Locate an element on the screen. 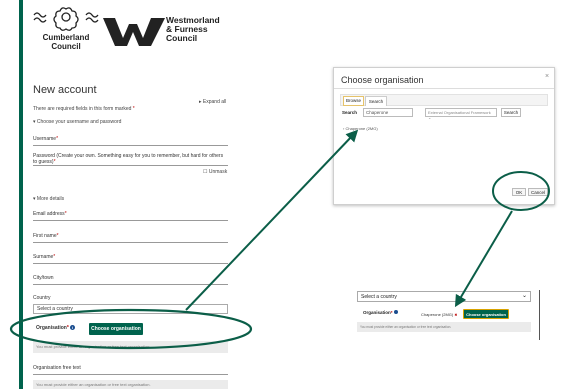 The image size is (562, 389). highlight-ellipse-dialog-buttons is located at coordinates (521, 191).